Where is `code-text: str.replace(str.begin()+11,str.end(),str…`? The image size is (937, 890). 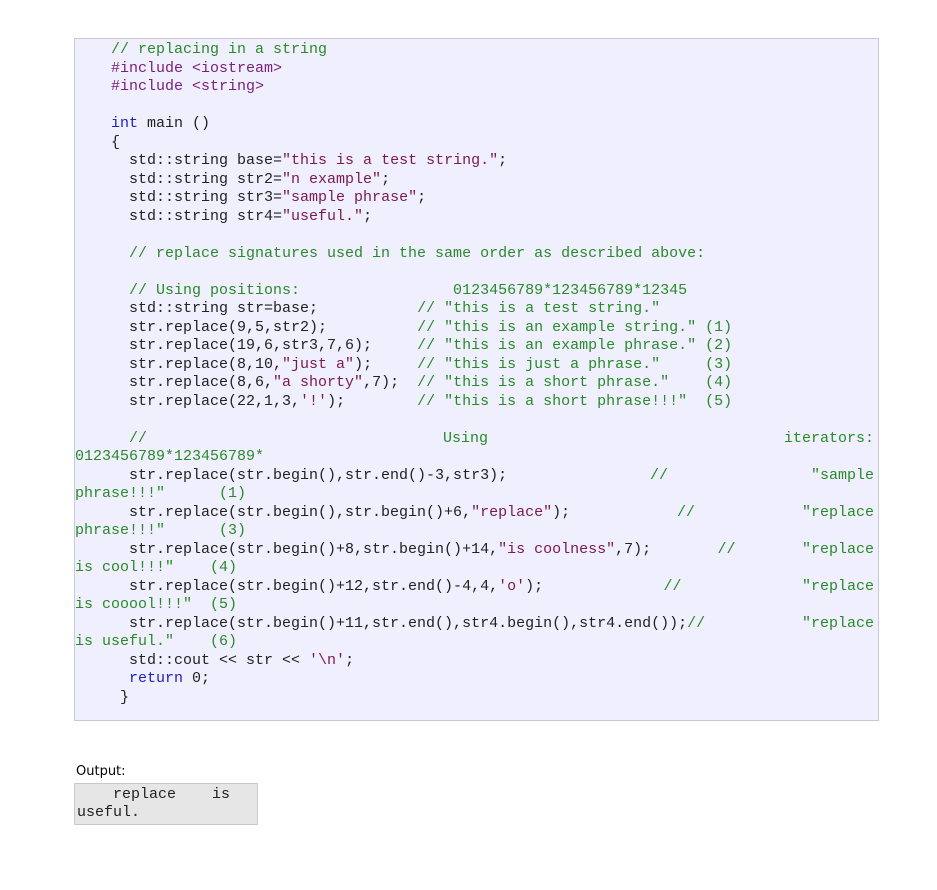
code-text: str.replace(str.begin()+11,str.end(),str… is located at coordinates (381, 623).